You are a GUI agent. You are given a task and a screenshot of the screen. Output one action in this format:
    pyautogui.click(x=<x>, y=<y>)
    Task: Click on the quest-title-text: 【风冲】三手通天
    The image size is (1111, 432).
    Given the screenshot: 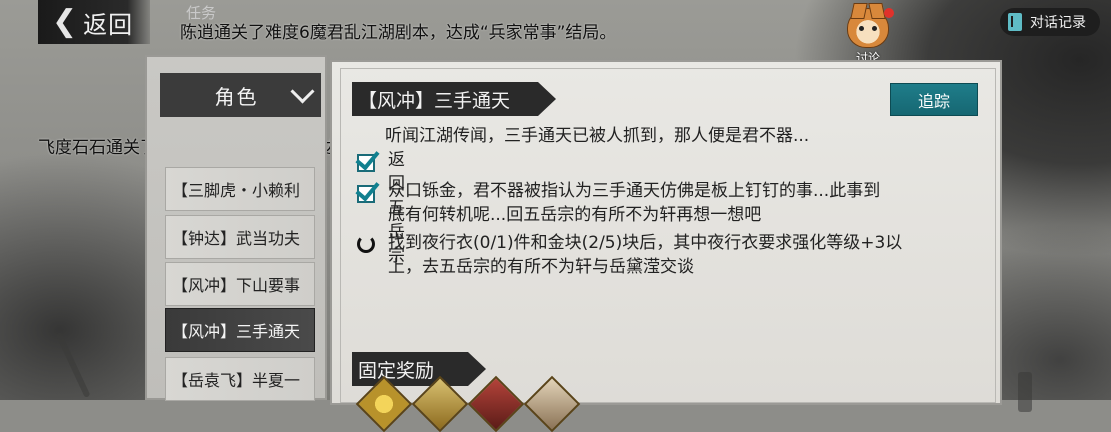 What is the action you would take?
    pyautogui.click(x=434, y=100)
    